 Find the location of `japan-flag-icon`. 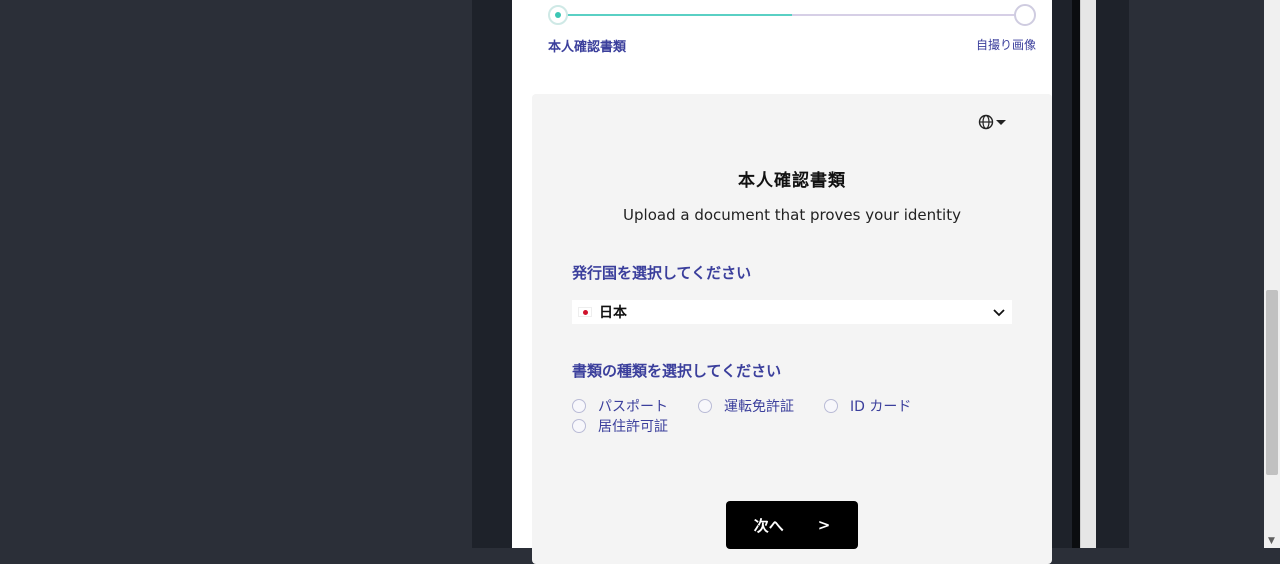

japan-flag-icon is located at coordinates (585, 312).